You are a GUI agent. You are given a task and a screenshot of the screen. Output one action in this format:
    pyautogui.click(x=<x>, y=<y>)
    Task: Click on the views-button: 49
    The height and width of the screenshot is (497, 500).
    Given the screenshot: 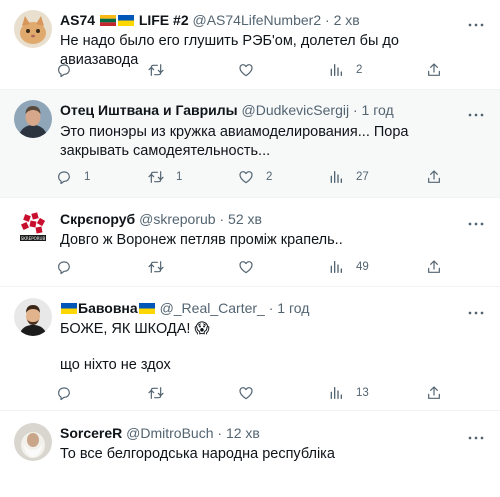 What is the action you would take?
    pyautogui.click(x=348, y=267)
    